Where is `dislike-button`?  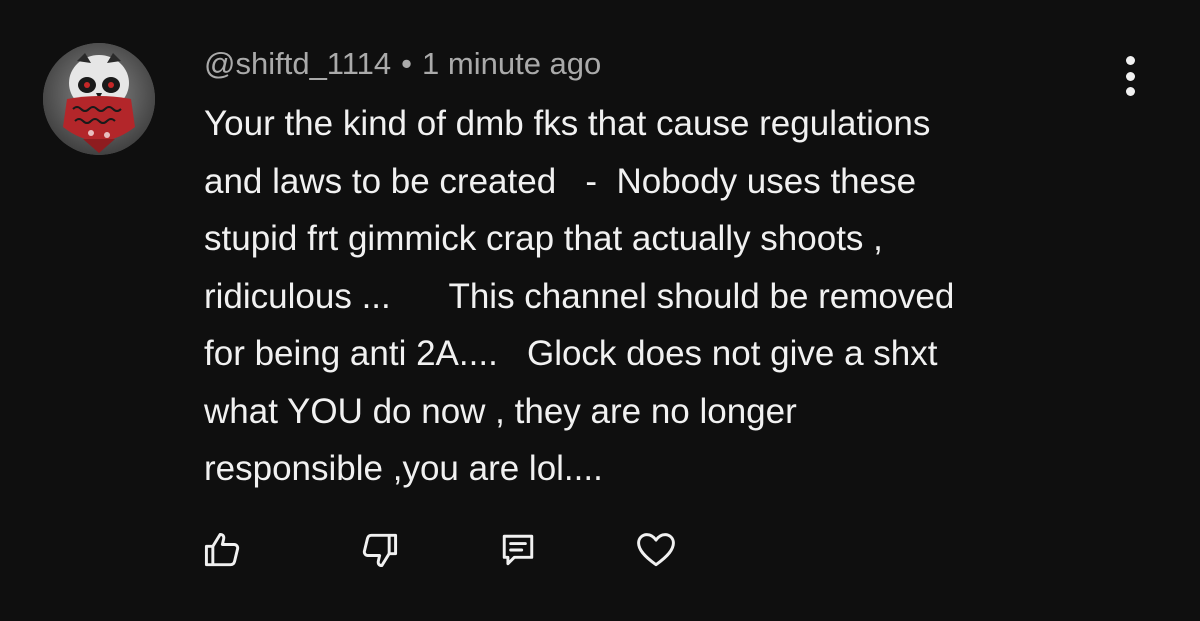
dislike-button is located at coordinates (380, 550).